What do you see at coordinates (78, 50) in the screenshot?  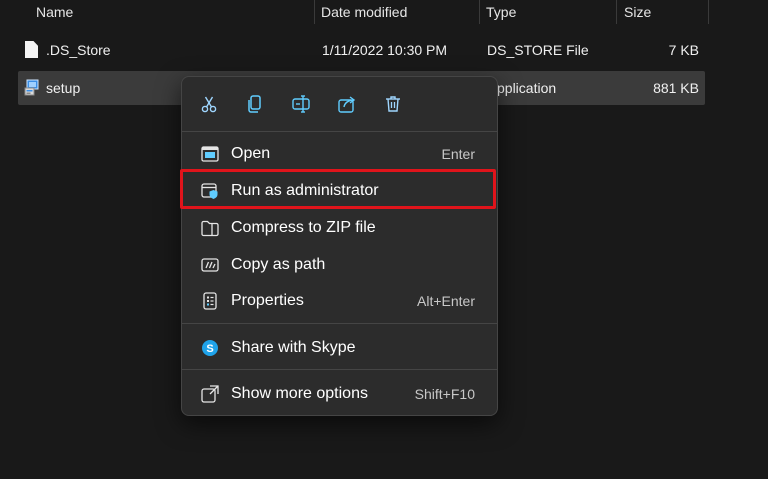 I see `file-name: .DS_Store` at bounding box center [78, 50].